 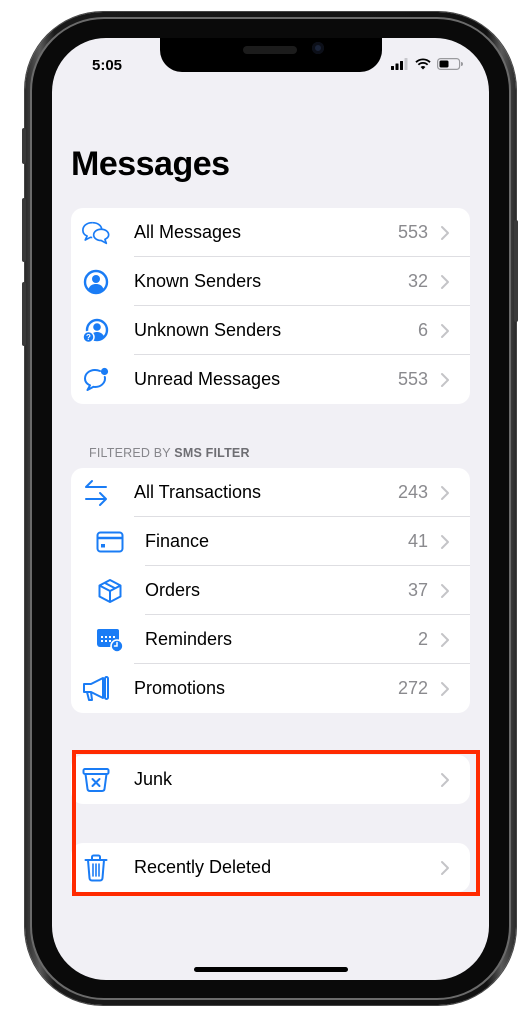 I want to click on notch, so click(x=271, y=55).